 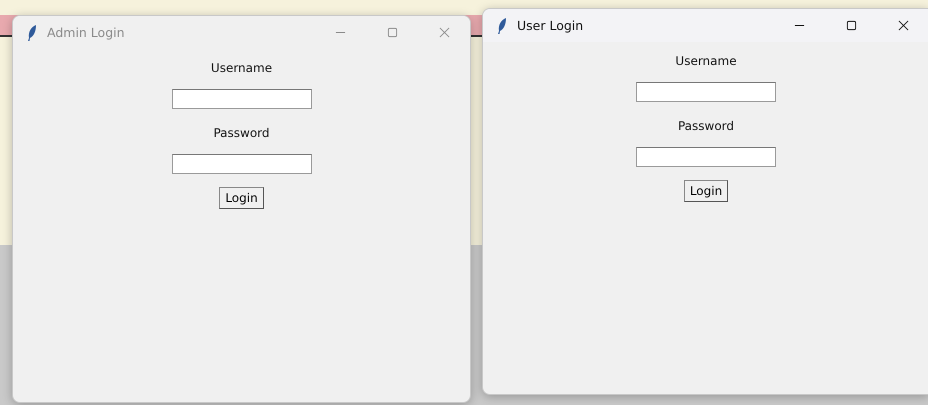 I want to click on window-title: Admin Login, so click(x=86, y=32).